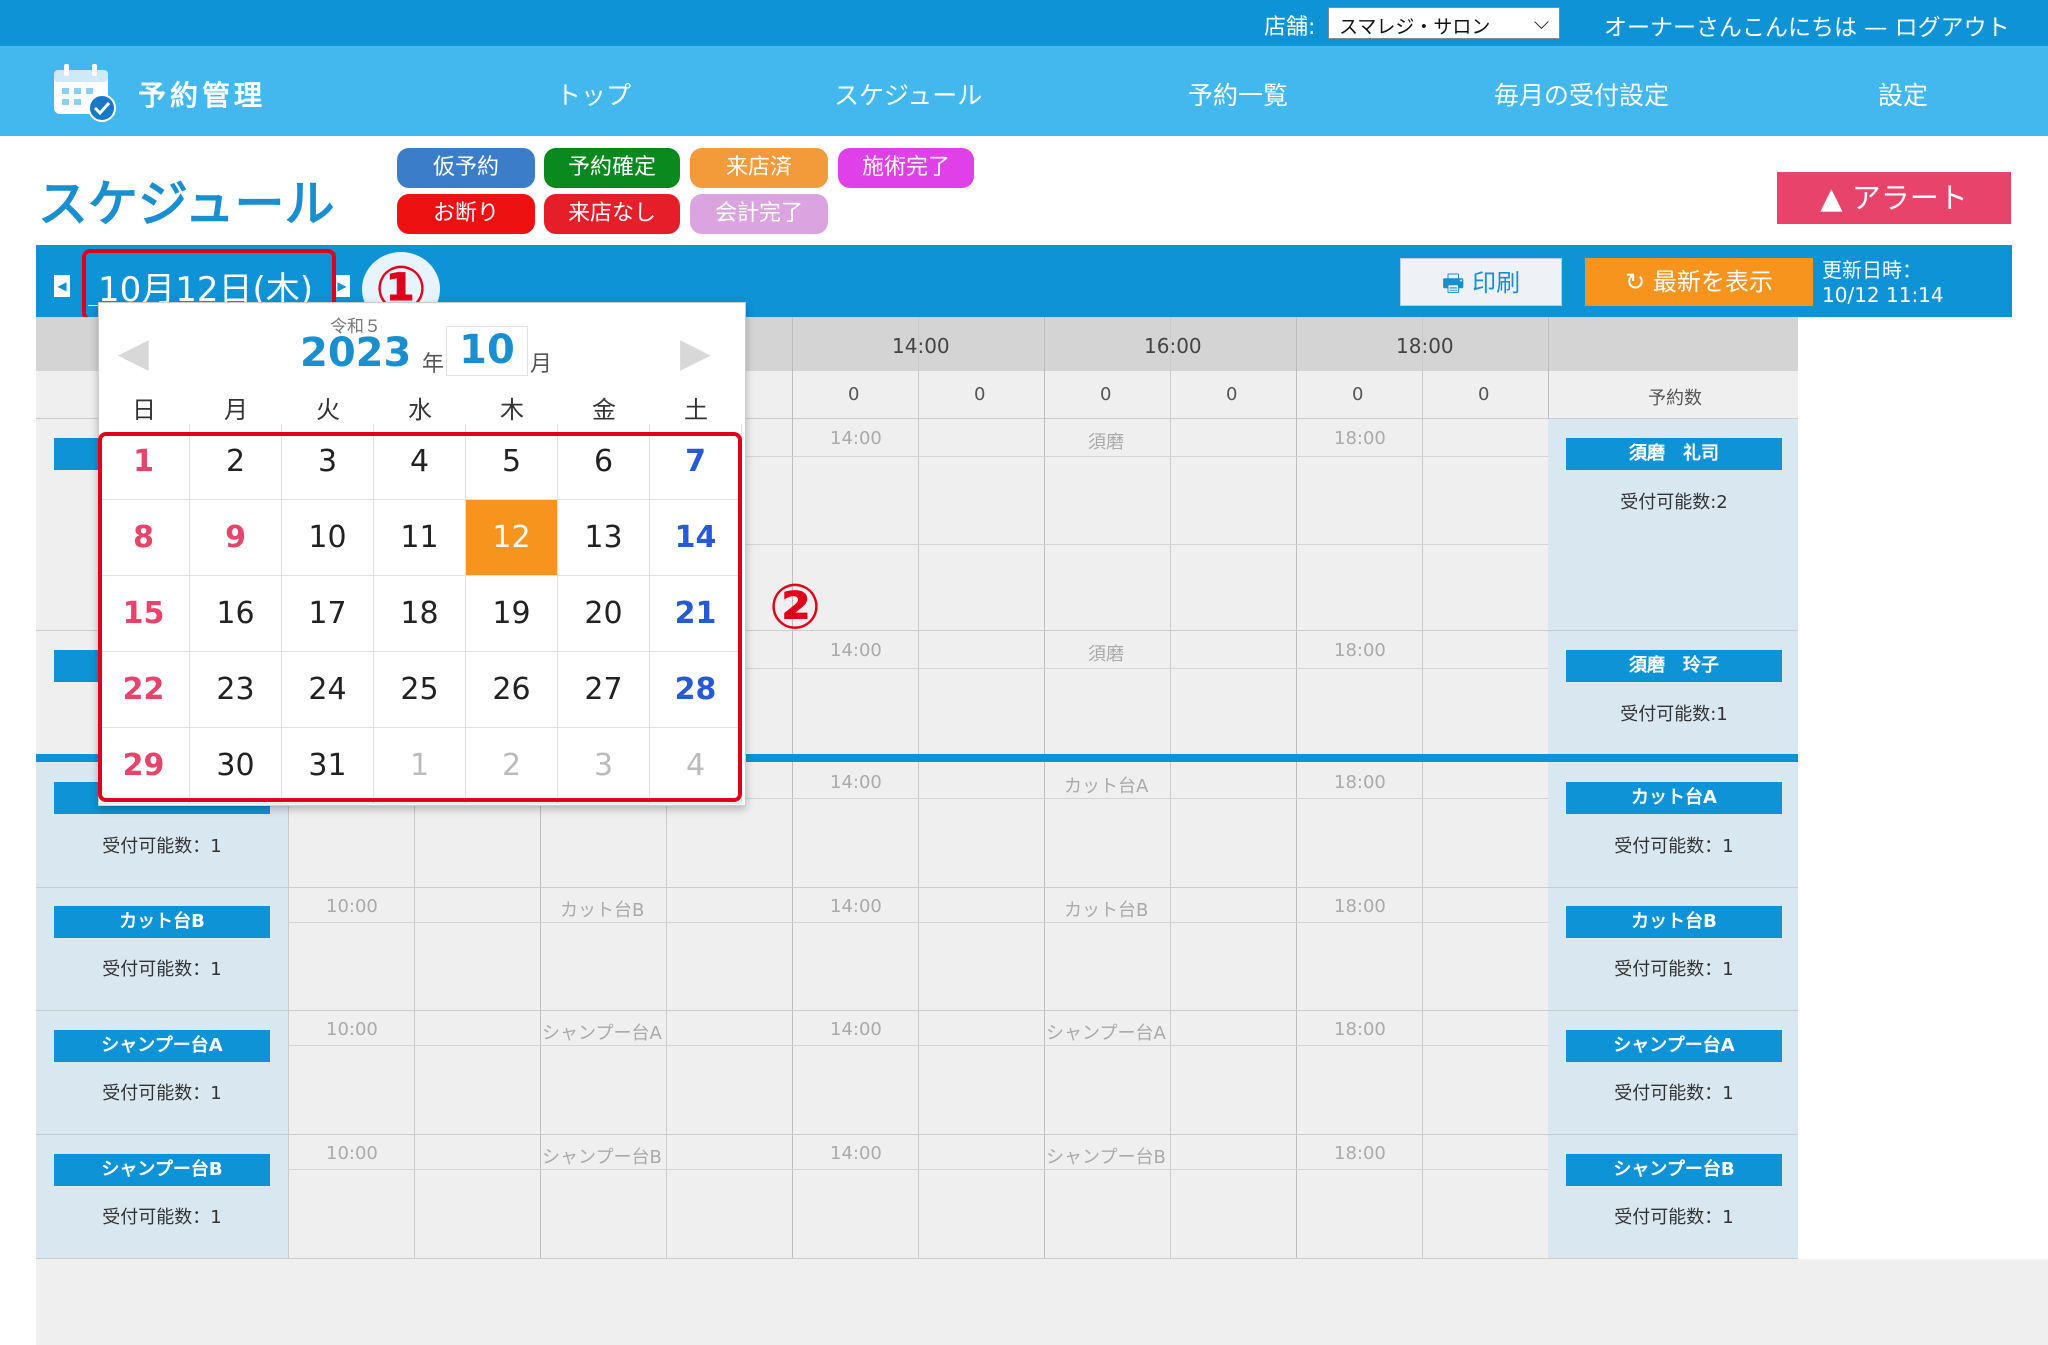 The image size is (2048, 1345). Describe the element at coordinates (1106, 653) in the screenshot. I see `slot-label: 須磨` at that location.